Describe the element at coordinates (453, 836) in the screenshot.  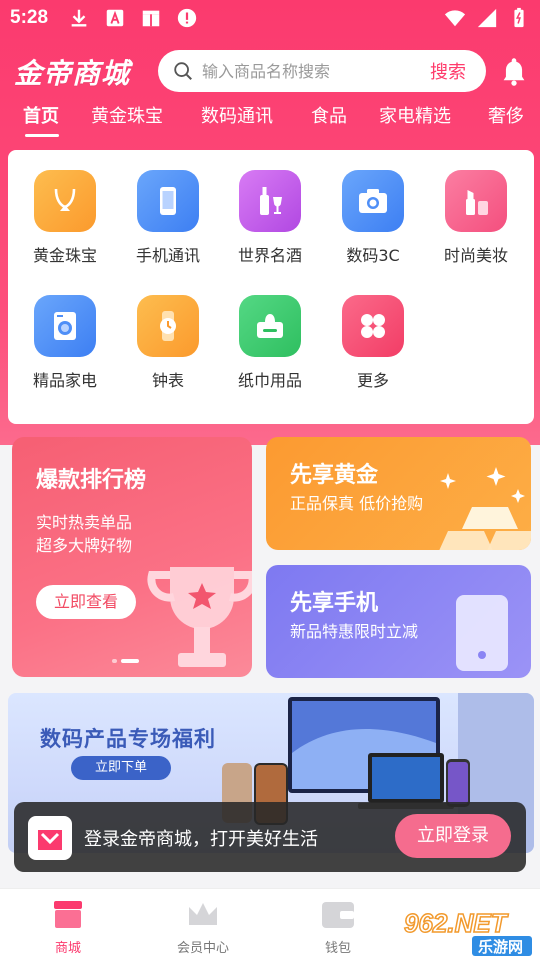
I see `login-button: 立即登录` at that location.